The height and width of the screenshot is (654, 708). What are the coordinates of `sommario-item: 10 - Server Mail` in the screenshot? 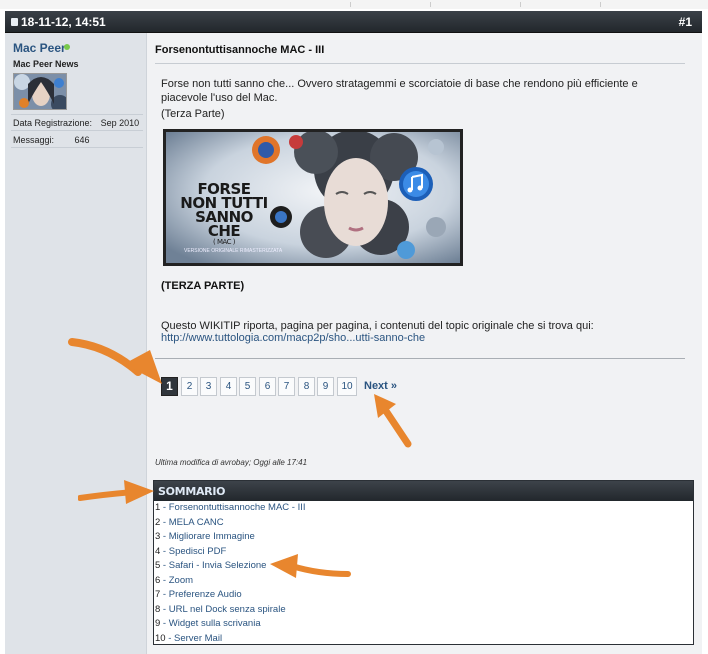 It's located at (230, 640).